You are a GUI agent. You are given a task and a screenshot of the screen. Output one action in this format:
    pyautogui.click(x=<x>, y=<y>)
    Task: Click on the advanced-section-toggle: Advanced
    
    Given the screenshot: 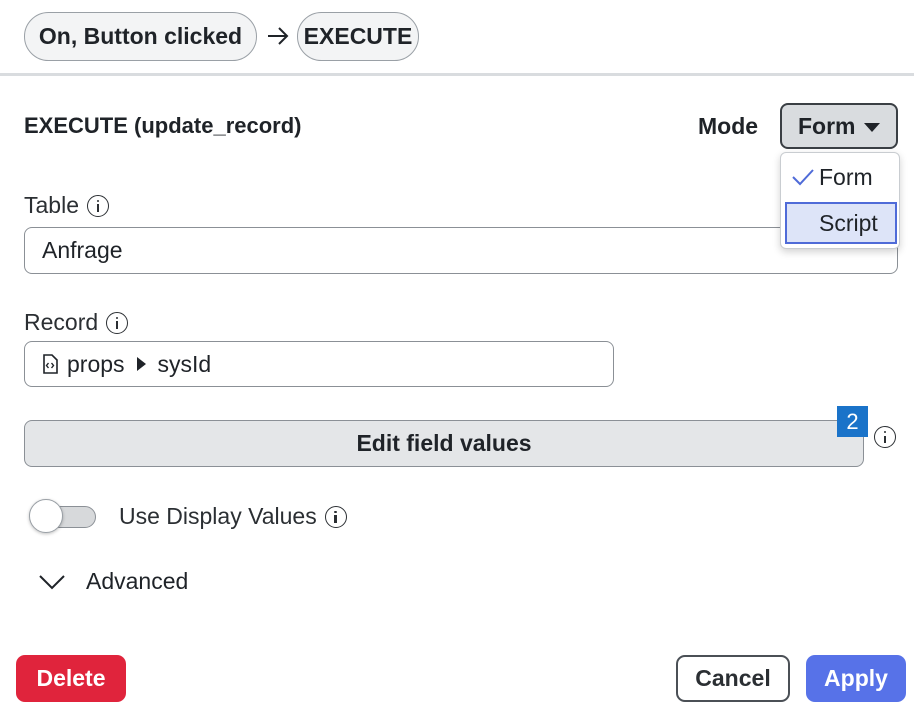 What is the action you would take?
    pyautogui.click(x=113, y=581)
    